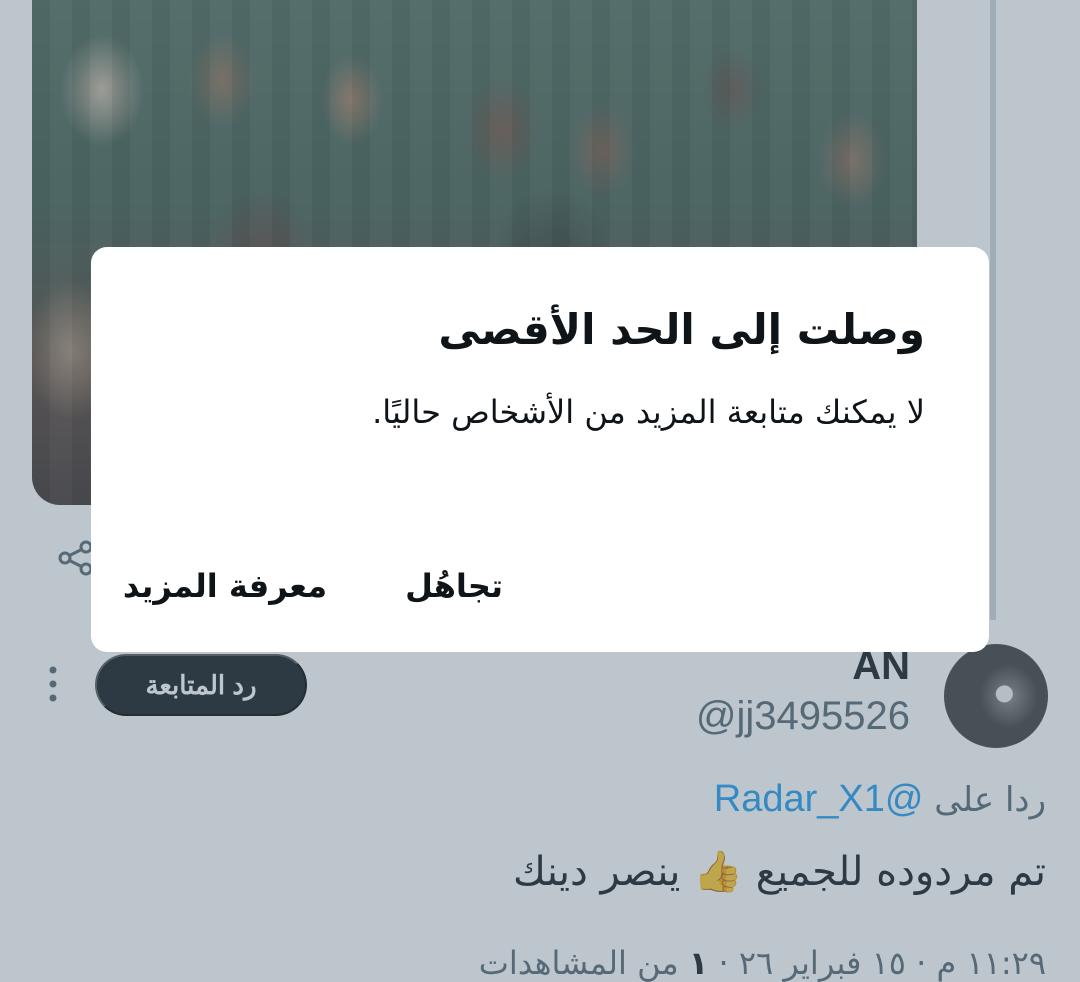 This screenshot has width=1080, height=982. What do you see at coordinates (225, 586) in the screenshot?
I see `learn-more-button: معرفة المزيد` at bounding box center [225, 586].